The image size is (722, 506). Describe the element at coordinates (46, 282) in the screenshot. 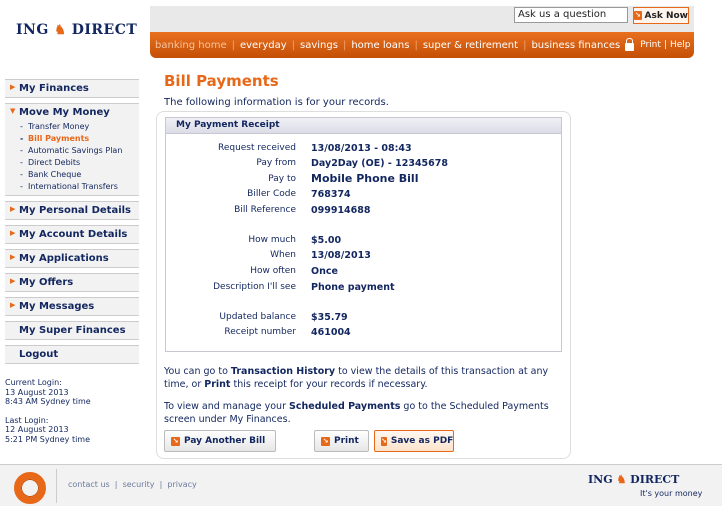

I see `sidebar-item-label: My Offers` at that location.